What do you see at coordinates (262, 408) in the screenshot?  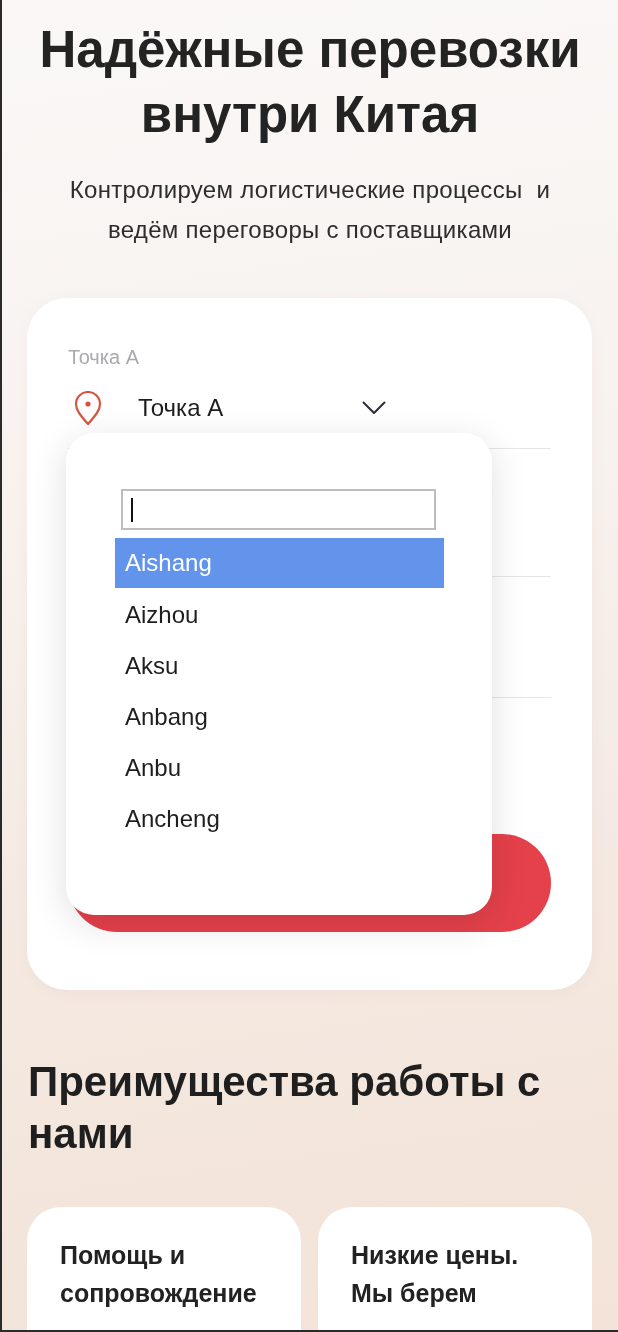 I see `location-select: Точка А` at bounding box center [262, 408].